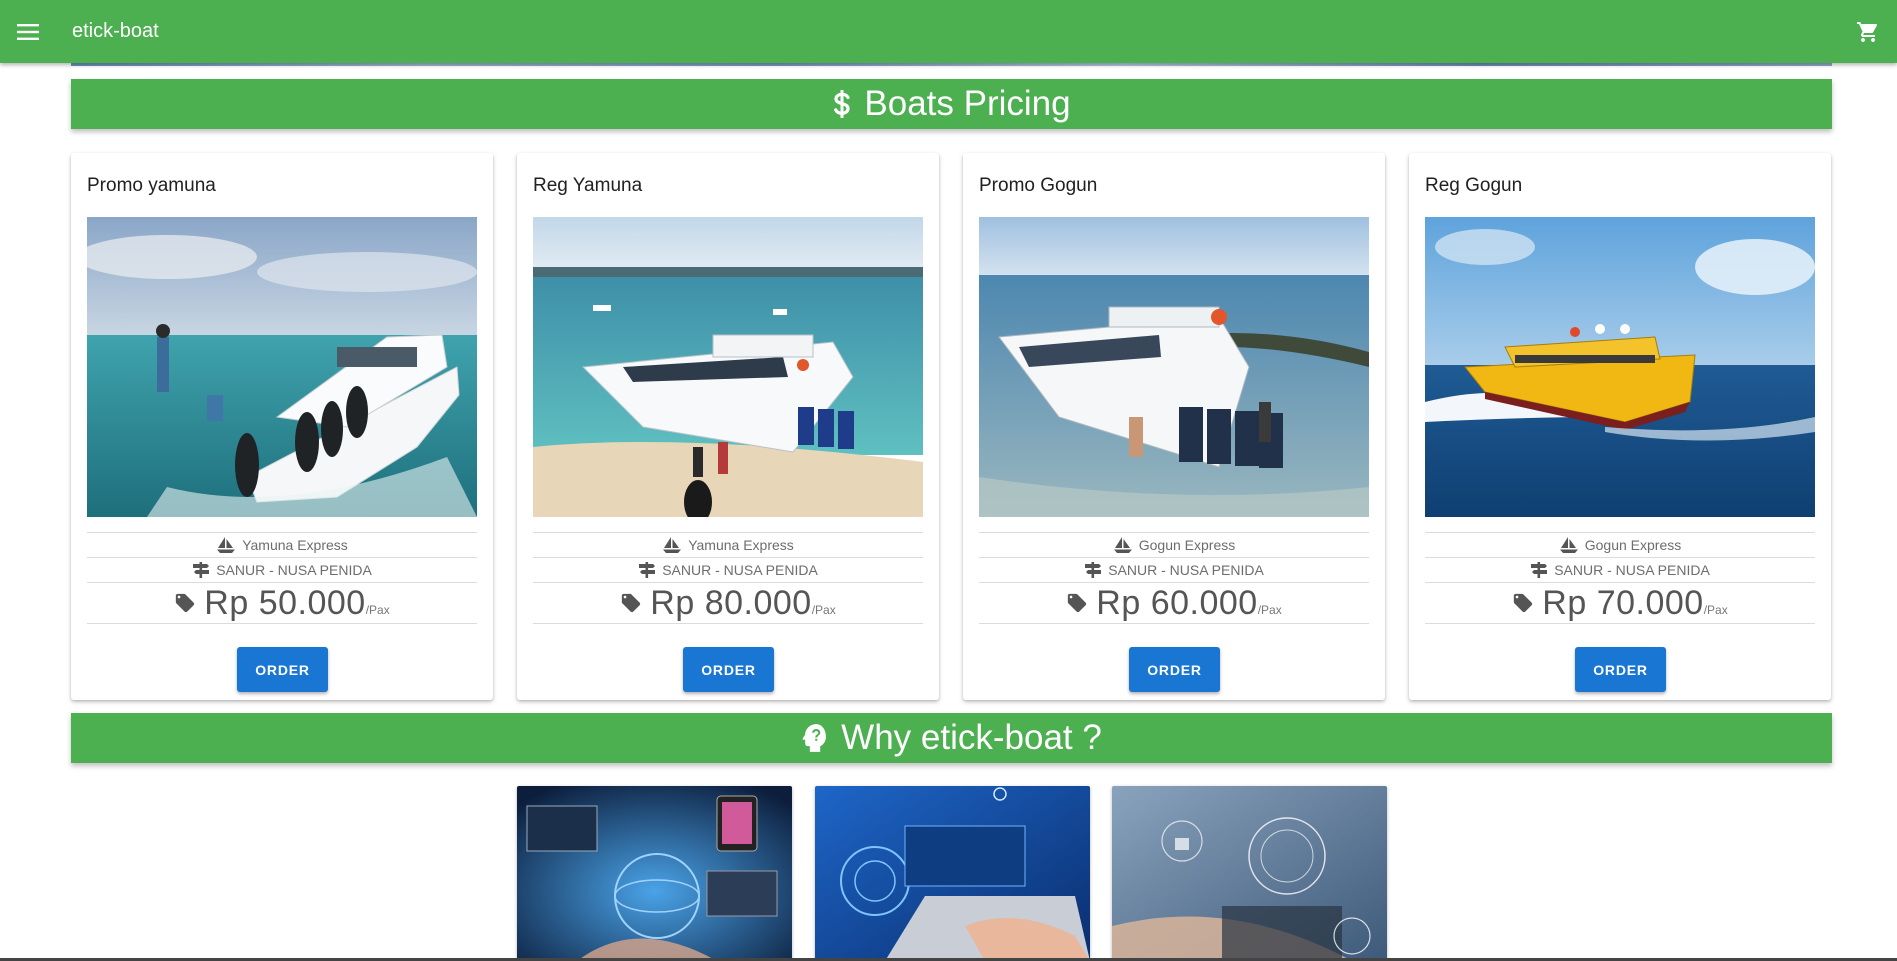  I want to click on menu-button, so click(28, 31).